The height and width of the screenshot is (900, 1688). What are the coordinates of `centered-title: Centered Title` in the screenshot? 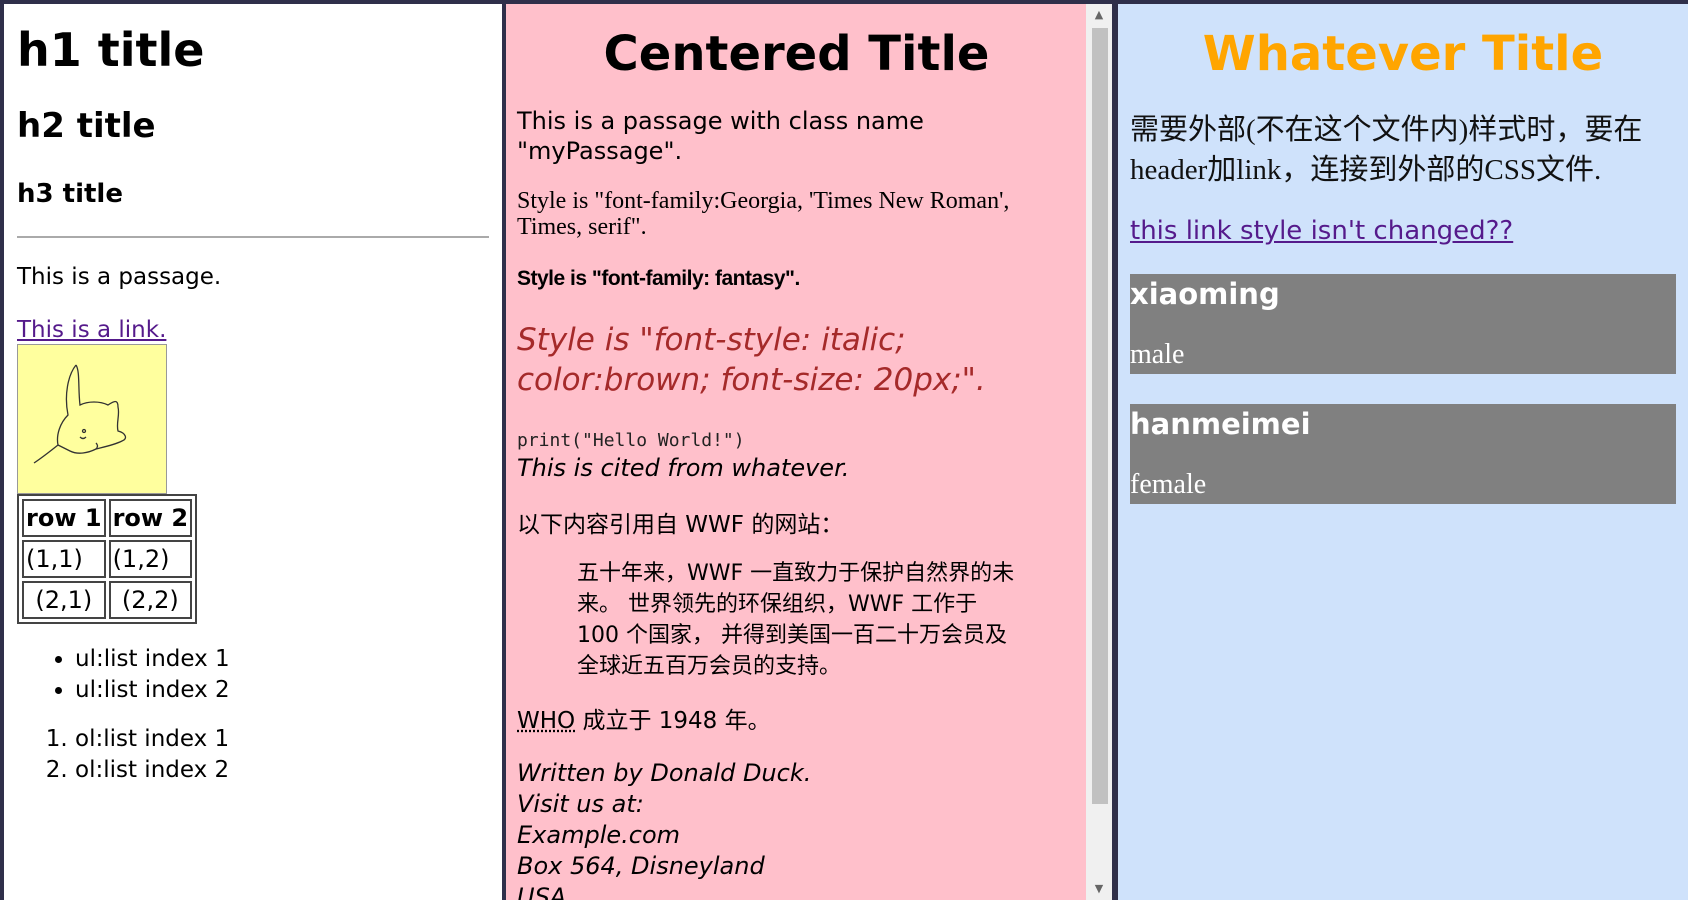 It's located at (796, 54).